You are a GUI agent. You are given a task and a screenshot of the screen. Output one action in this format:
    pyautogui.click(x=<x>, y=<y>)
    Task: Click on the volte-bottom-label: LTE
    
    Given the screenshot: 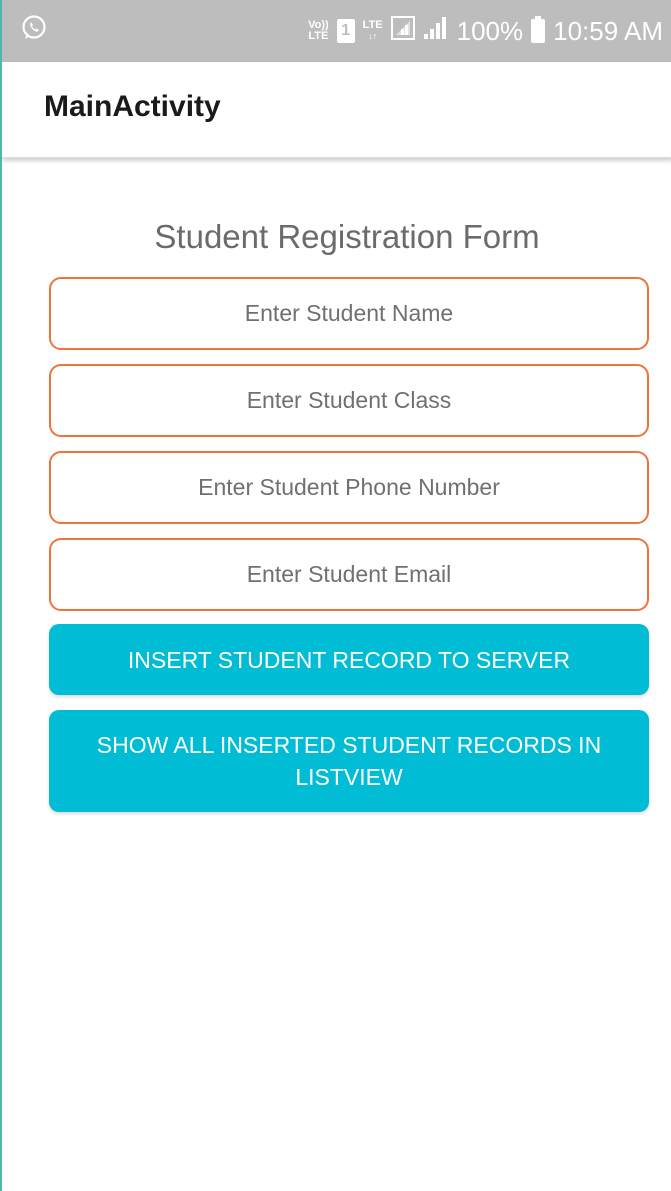 What is the action you would take?
    pyautogui.click(x=318, y=36)
    